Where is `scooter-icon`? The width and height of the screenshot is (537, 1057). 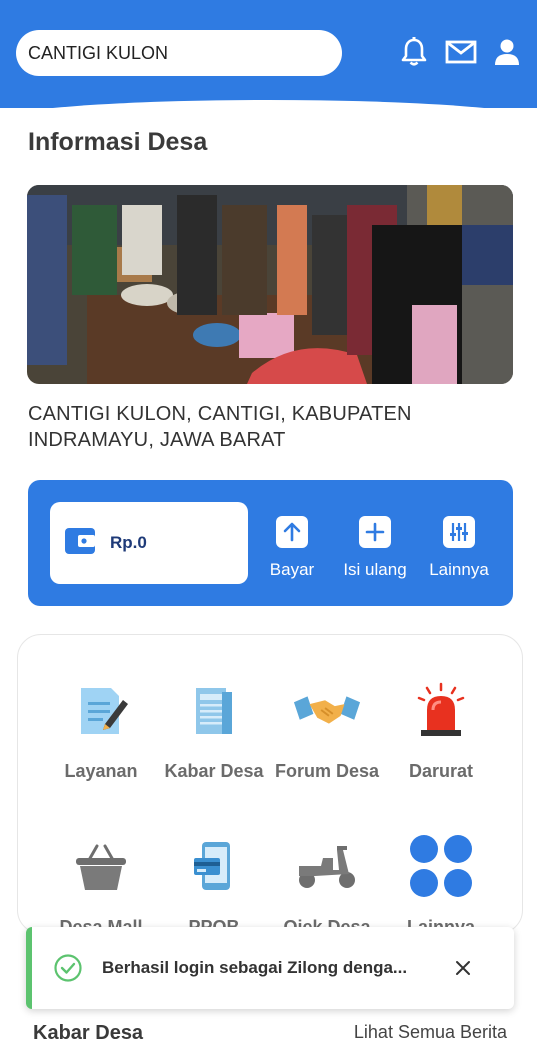
scooter-icon is located at coordinates (327, 866).